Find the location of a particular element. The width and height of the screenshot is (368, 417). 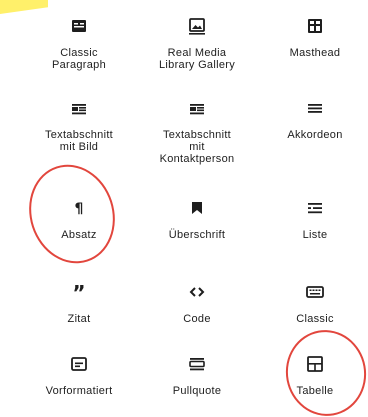

classic-icon is located at coordinates (79, 26).